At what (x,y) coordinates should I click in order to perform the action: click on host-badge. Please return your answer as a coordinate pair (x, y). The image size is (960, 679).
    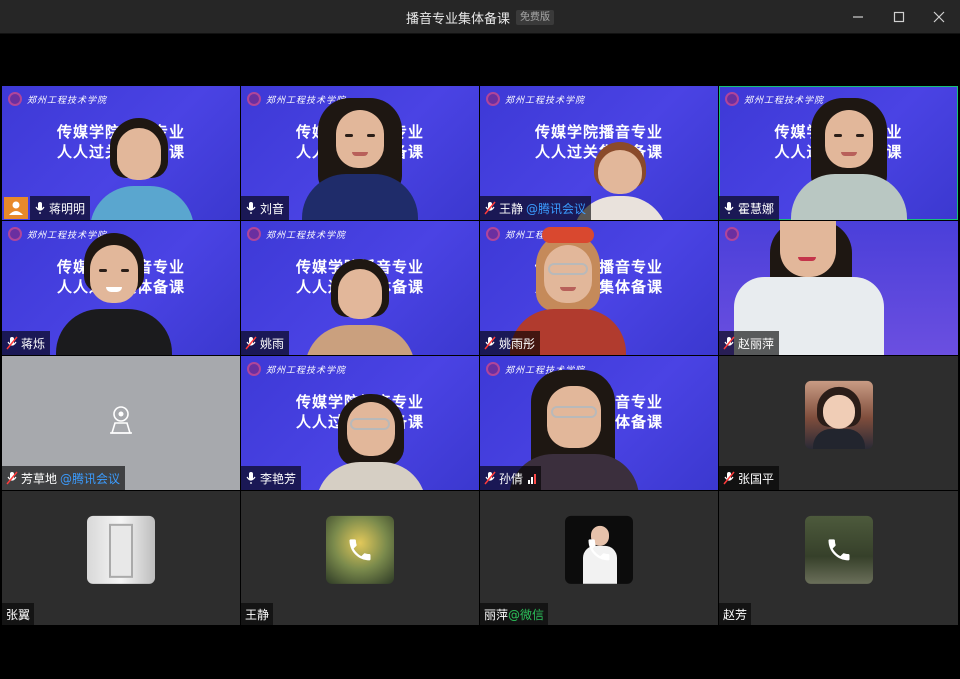
    Looking at the image, I should click on (16, 208).